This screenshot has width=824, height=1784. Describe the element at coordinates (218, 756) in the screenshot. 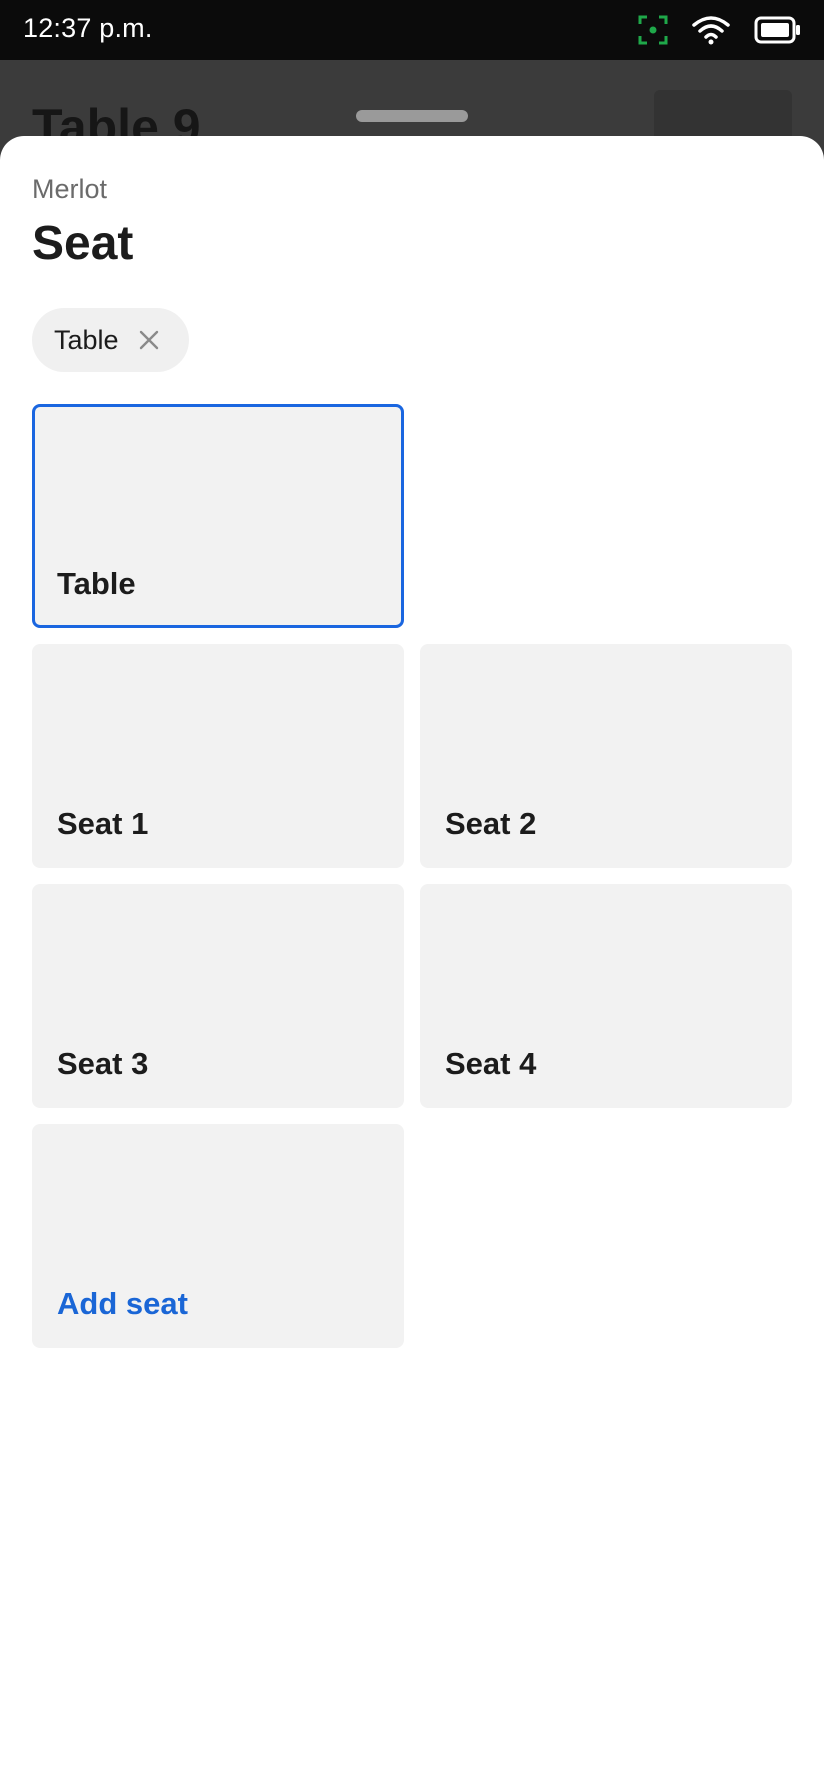

I see `tile-seat-1: Seat 1` at that location.